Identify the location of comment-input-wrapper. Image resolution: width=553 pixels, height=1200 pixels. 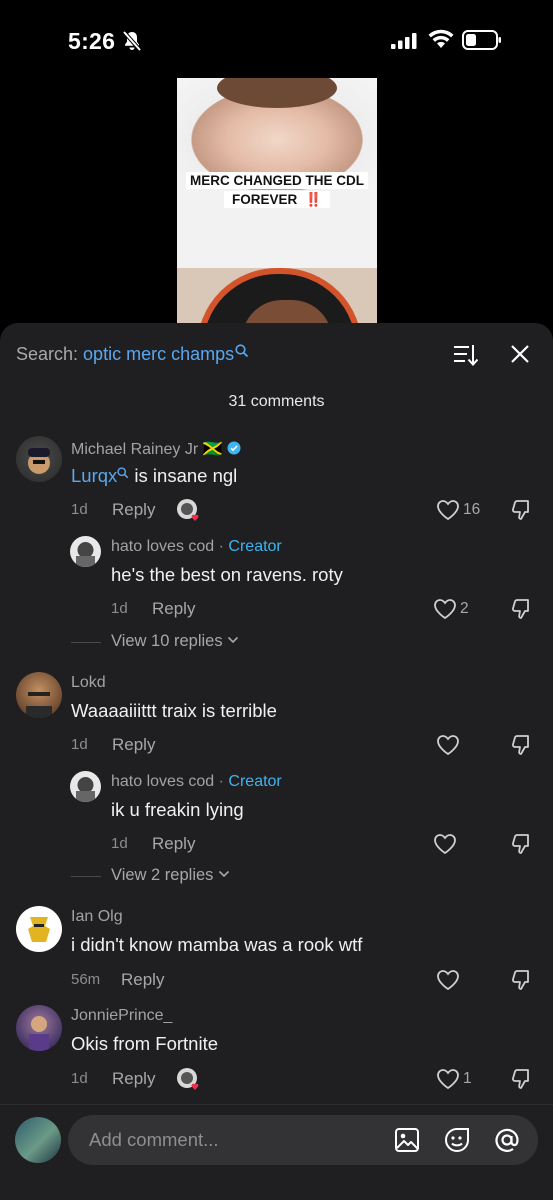
(303, 1140).